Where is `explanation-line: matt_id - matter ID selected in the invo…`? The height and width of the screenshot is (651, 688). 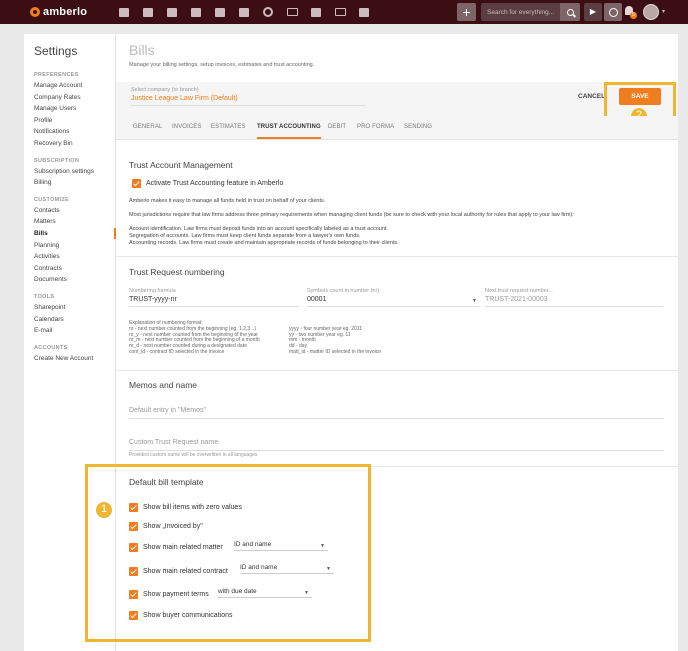 explanation-line: matt_id - matter ID selected in the invo… is located at coordinates (335, 351).